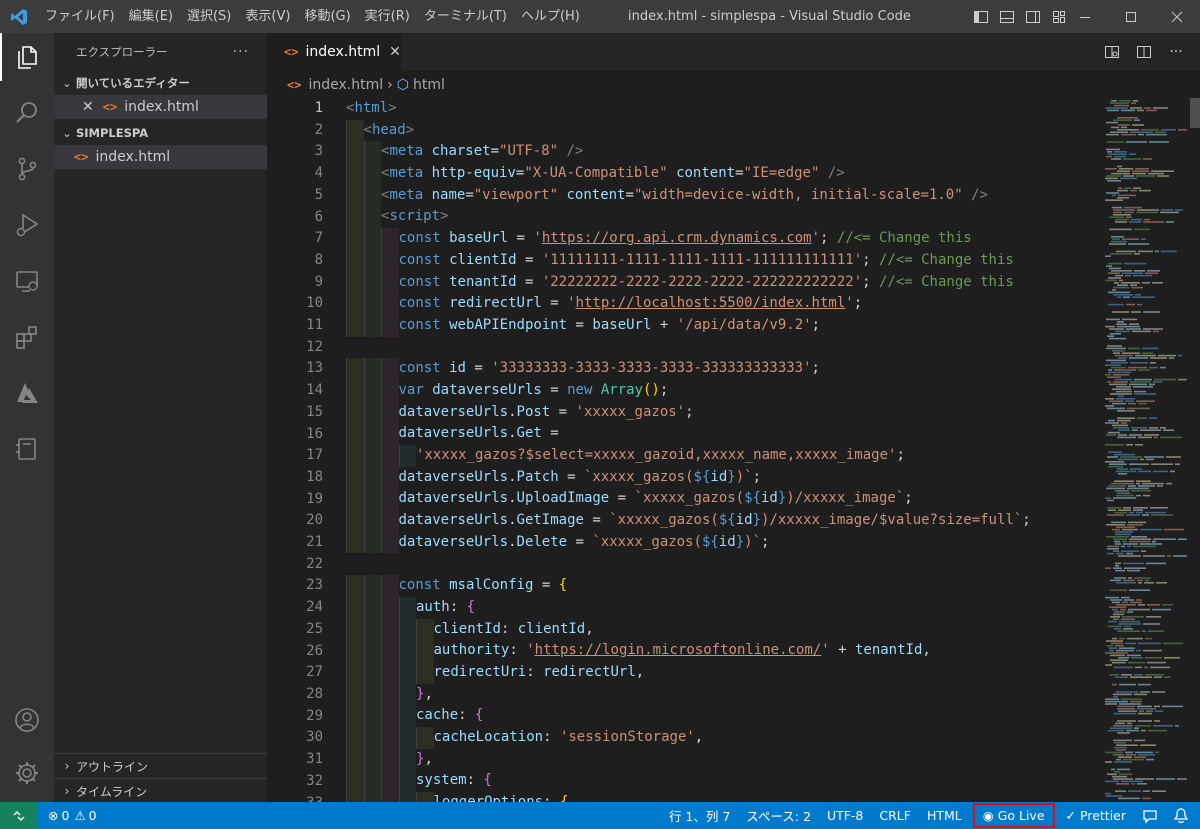  I want to click on language-mode: HTML, so click(944, 815).